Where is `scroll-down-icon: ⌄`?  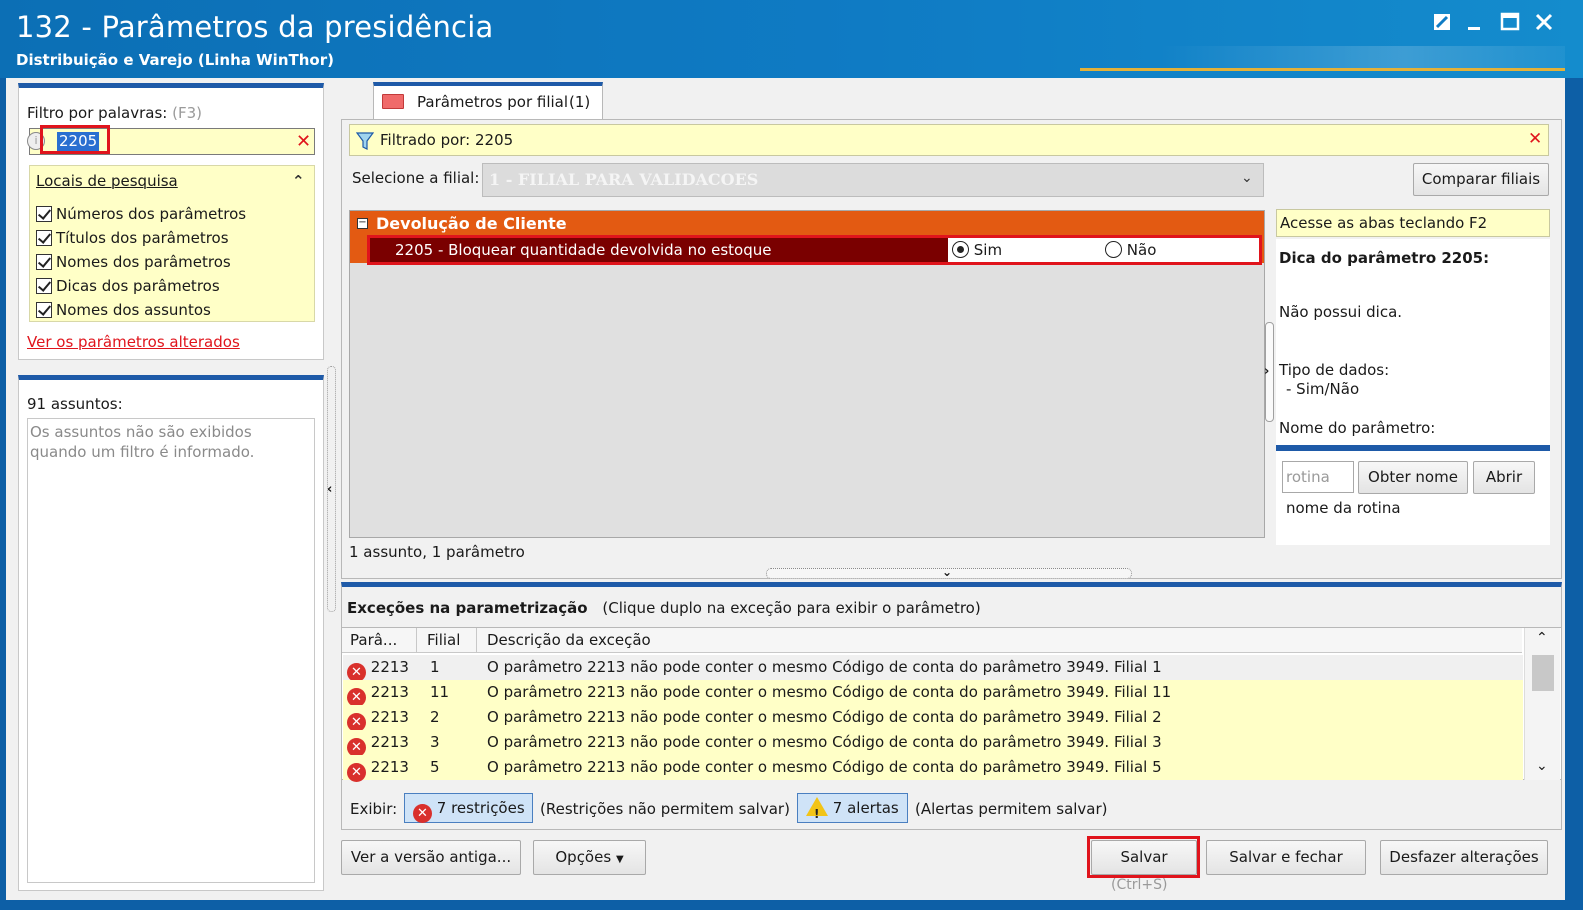 scroll-down-icon: ⌄ is located at coordinates (1542, 766).